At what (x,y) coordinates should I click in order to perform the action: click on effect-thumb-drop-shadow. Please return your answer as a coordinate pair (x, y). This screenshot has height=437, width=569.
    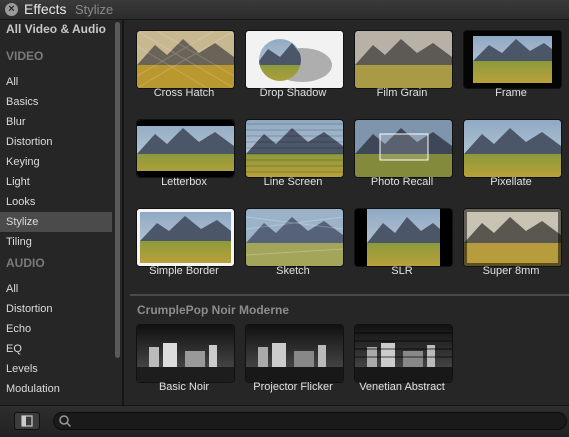
    Looking at the image, I should click on (294, 59).